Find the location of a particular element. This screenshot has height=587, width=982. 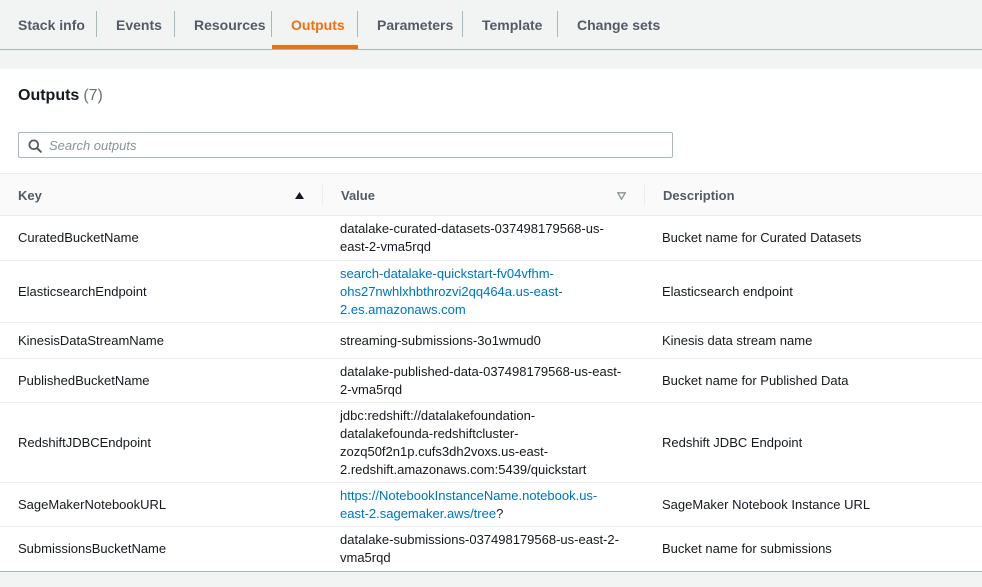

value-line: 2-vma5rqd is located at coordinates (371, 389).